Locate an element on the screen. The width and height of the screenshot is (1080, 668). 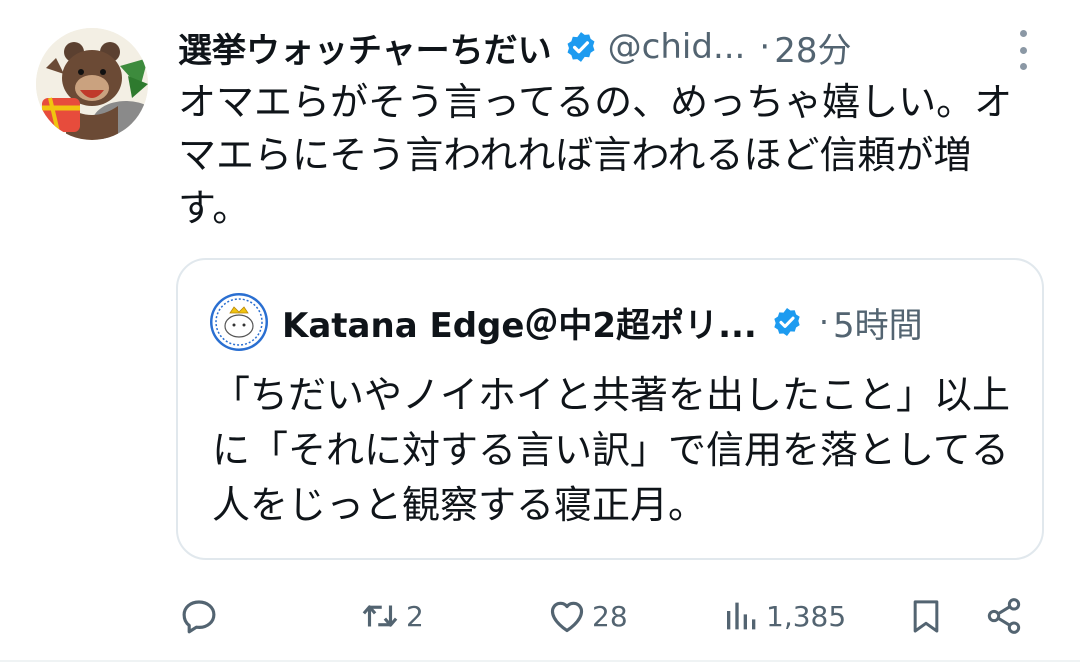
retweet-icon is located at coordinates (380, 616).